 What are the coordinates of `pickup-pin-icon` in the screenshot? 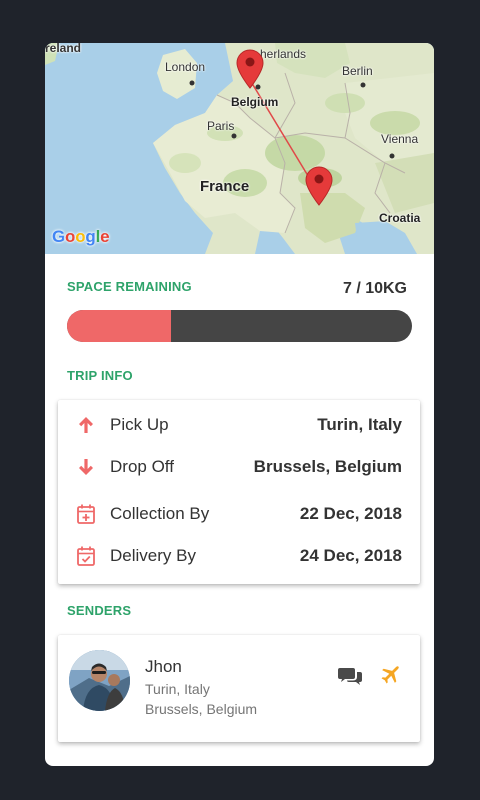 It's located at (319, 186).